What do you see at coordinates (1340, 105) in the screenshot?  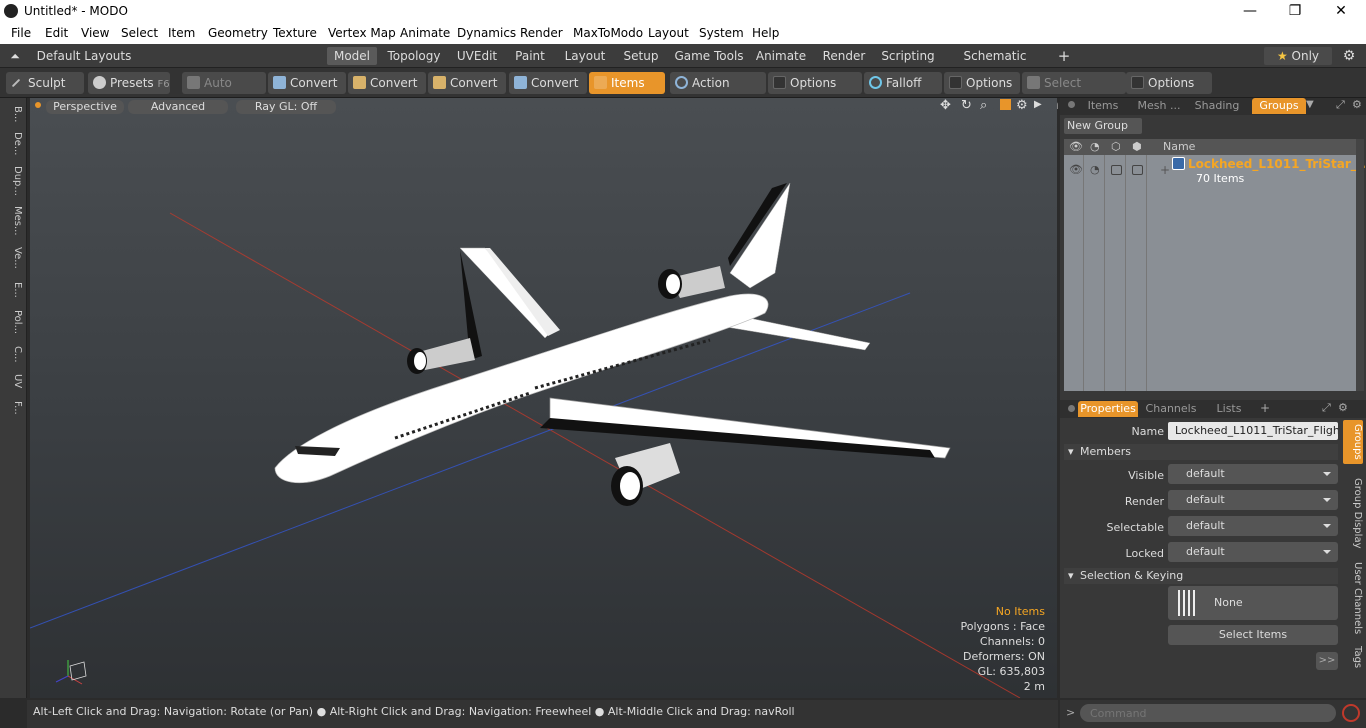 I see `expand-icon: ⤢` at bounding box center [1340, 105].